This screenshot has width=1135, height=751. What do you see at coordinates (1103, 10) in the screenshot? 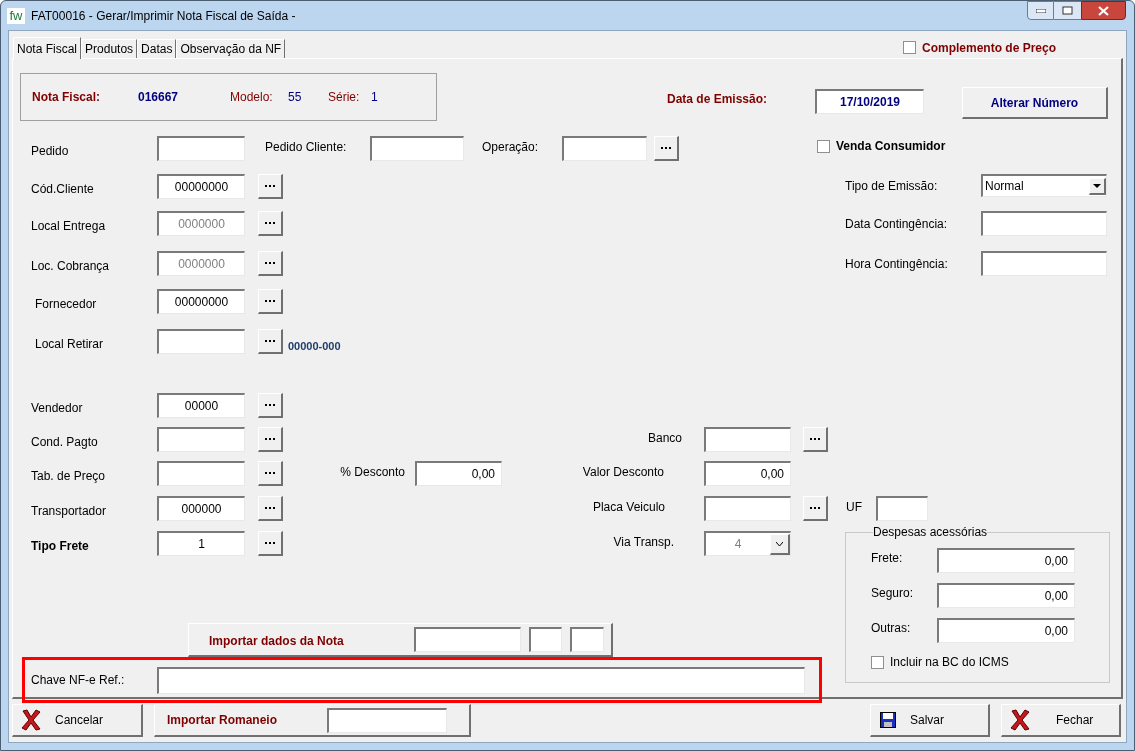
I see `close-button` at bounding box center [1103, 10].